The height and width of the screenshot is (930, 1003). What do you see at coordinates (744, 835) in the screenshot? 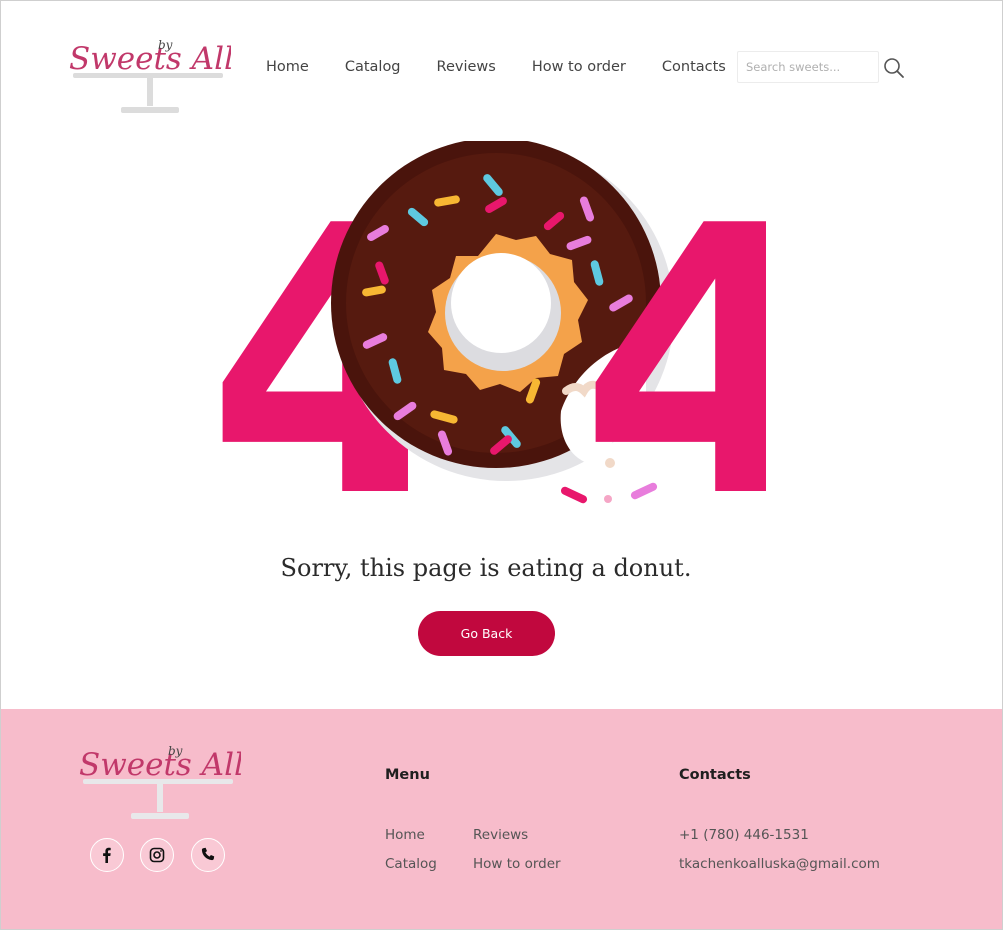
I see `footer-phone-link: +1 (780) 446-1531` at bounding box center [744, 835].